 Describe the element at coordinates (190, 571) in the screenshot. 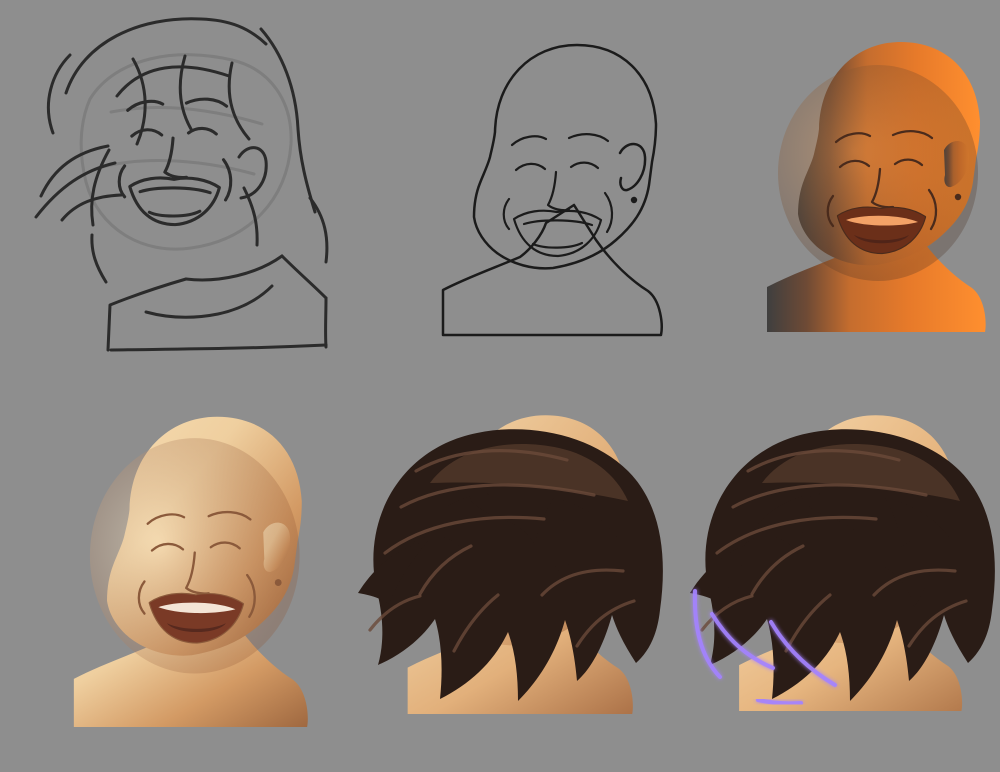

I see `skin-render-icon` at that location.